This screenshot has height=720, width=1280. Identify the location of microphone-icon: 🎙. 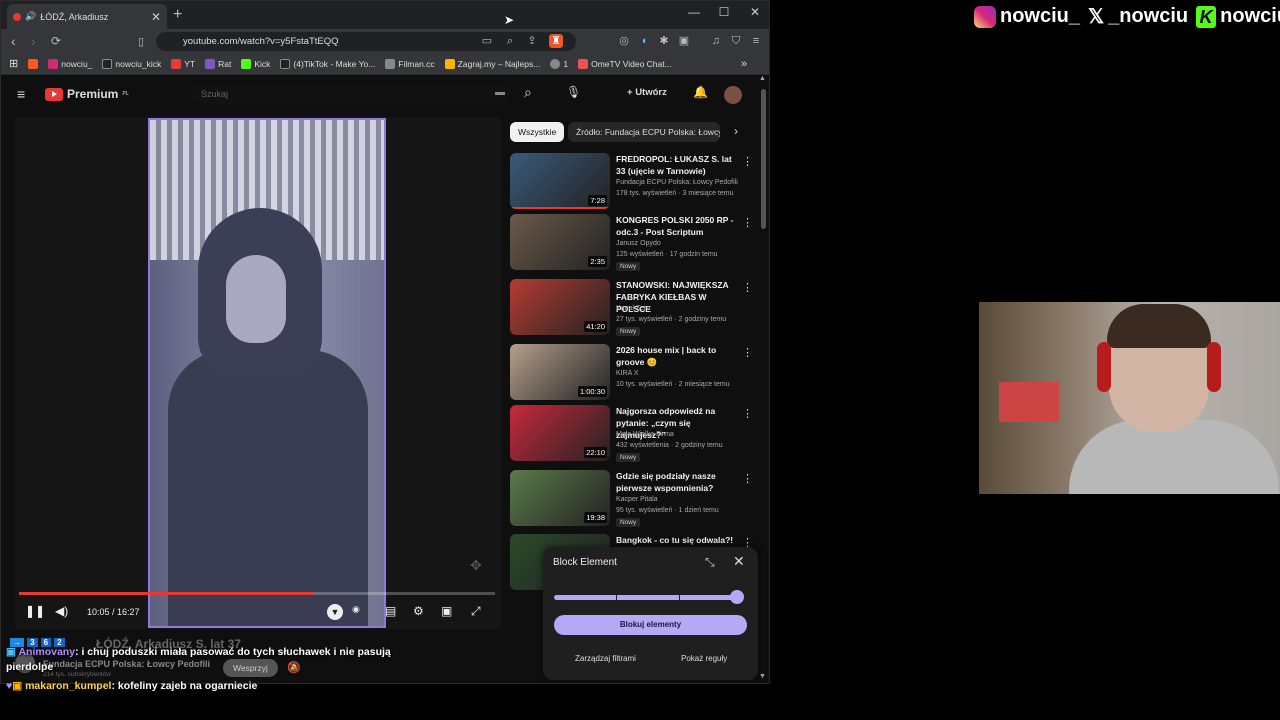
(573, 92).